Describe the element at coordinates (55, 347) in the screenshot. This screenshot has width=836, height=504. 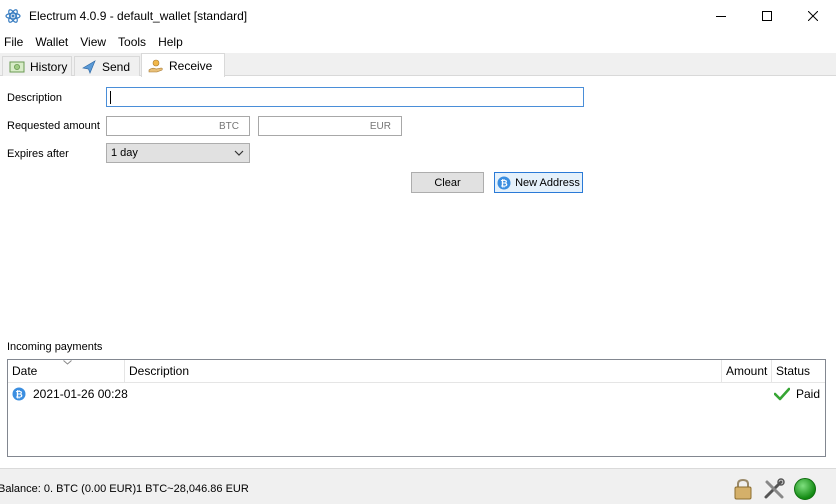
I see `incoming-payments-label: Incoming payments` at that location.